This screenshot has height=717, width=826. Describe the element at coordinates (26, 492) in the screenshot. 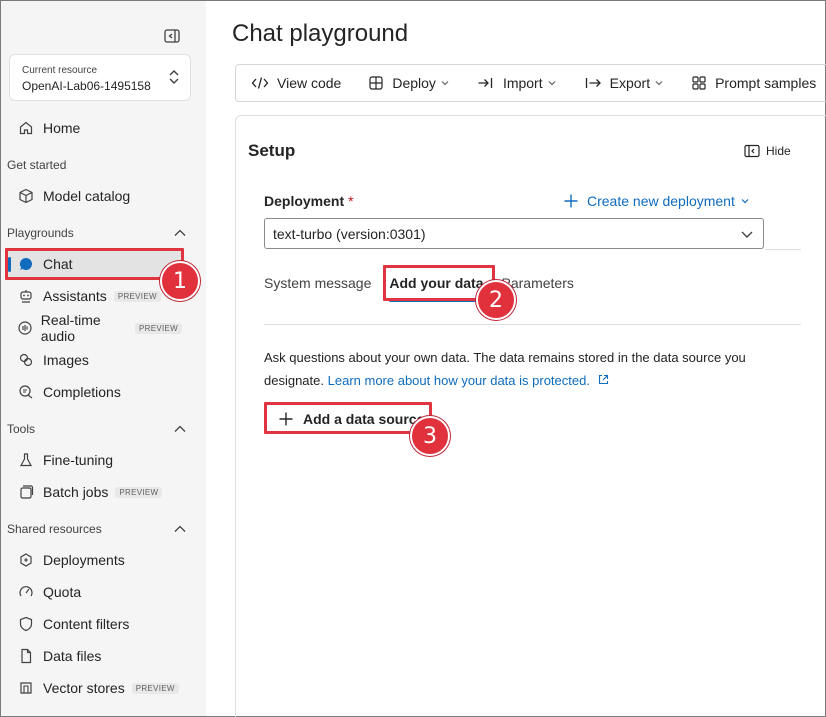

I see `batch-icon` at that location.